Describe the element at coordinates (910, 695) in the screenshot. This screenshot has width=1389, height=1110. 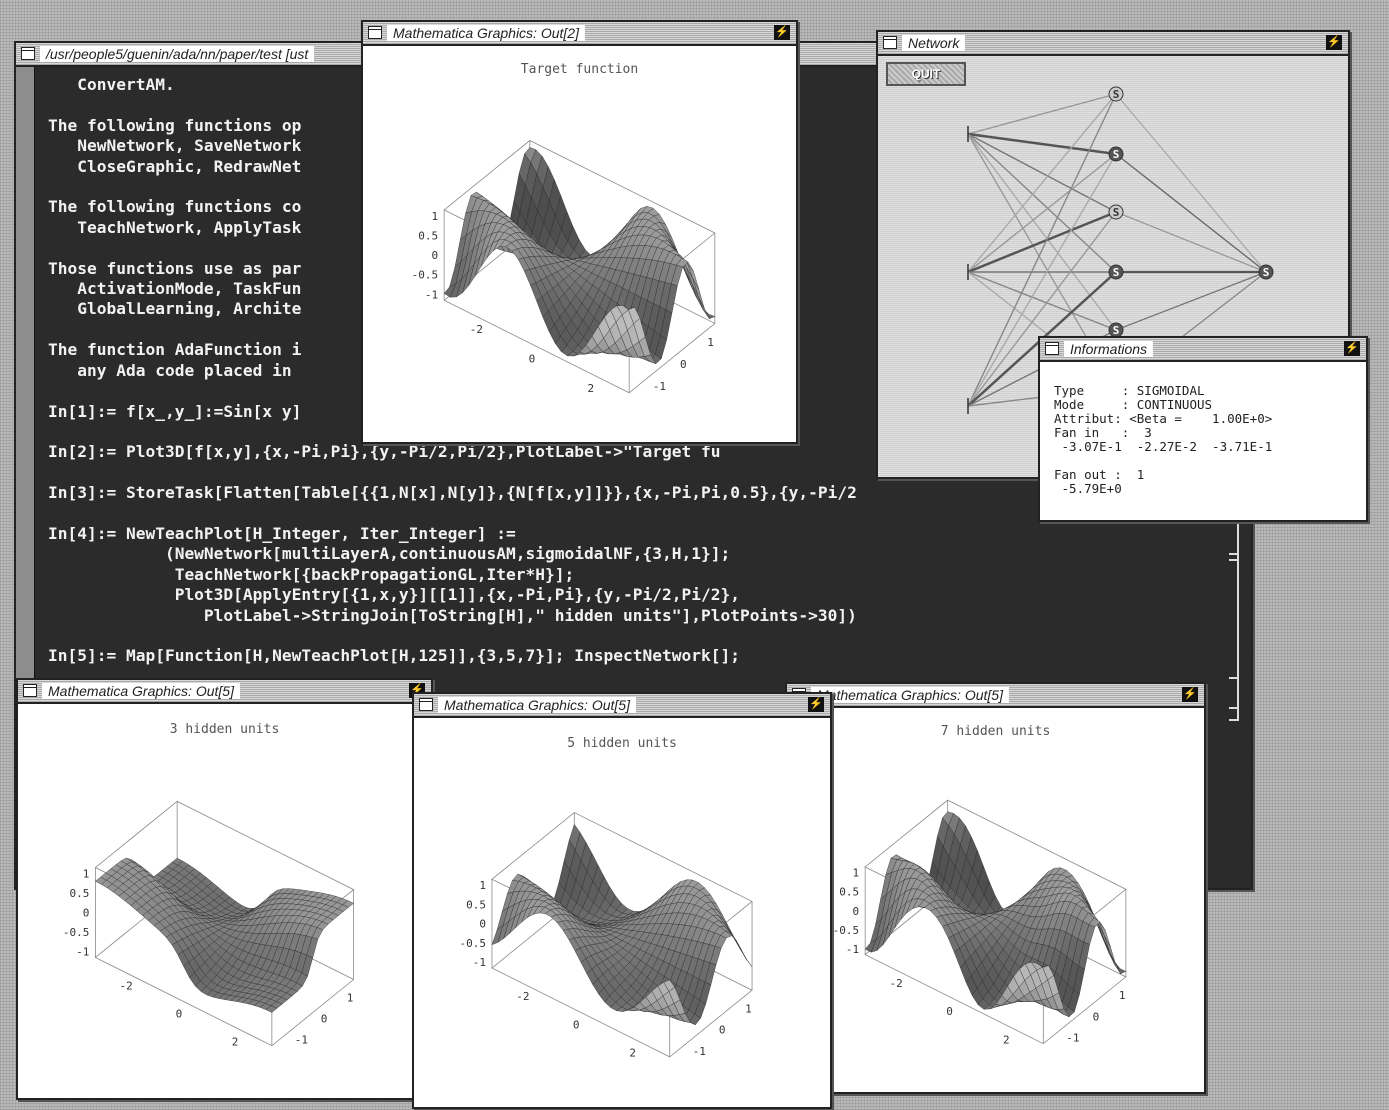
I see `hidden7-title: Mathematica Graphics: Out[5]` at that location.